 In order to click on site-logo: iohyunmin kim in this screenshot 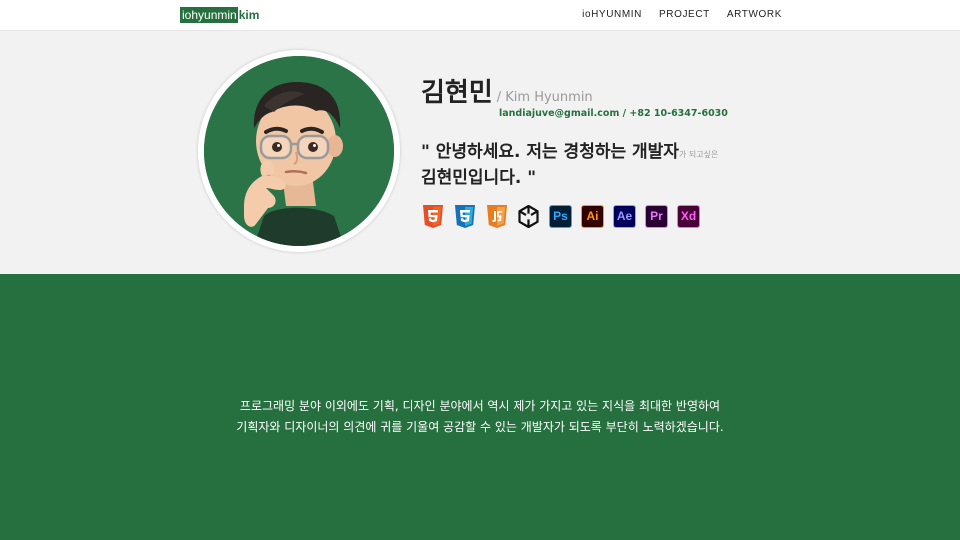, I will do `click(220, 15)`.